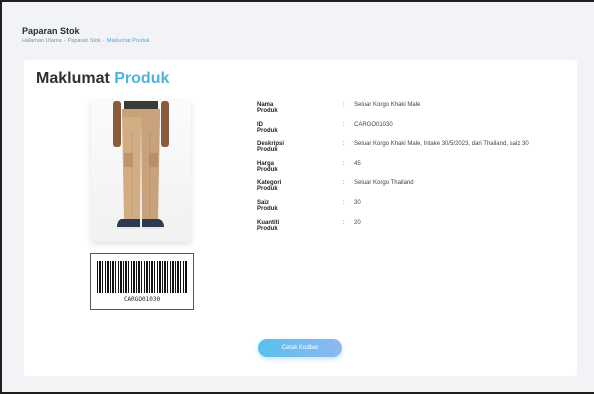 The height and width of the screenshot is (394, 594). Describe the element at coordinates (42, 41) in the screenshot. I see `breadcrumb-home: Halaman Utama` at that location.